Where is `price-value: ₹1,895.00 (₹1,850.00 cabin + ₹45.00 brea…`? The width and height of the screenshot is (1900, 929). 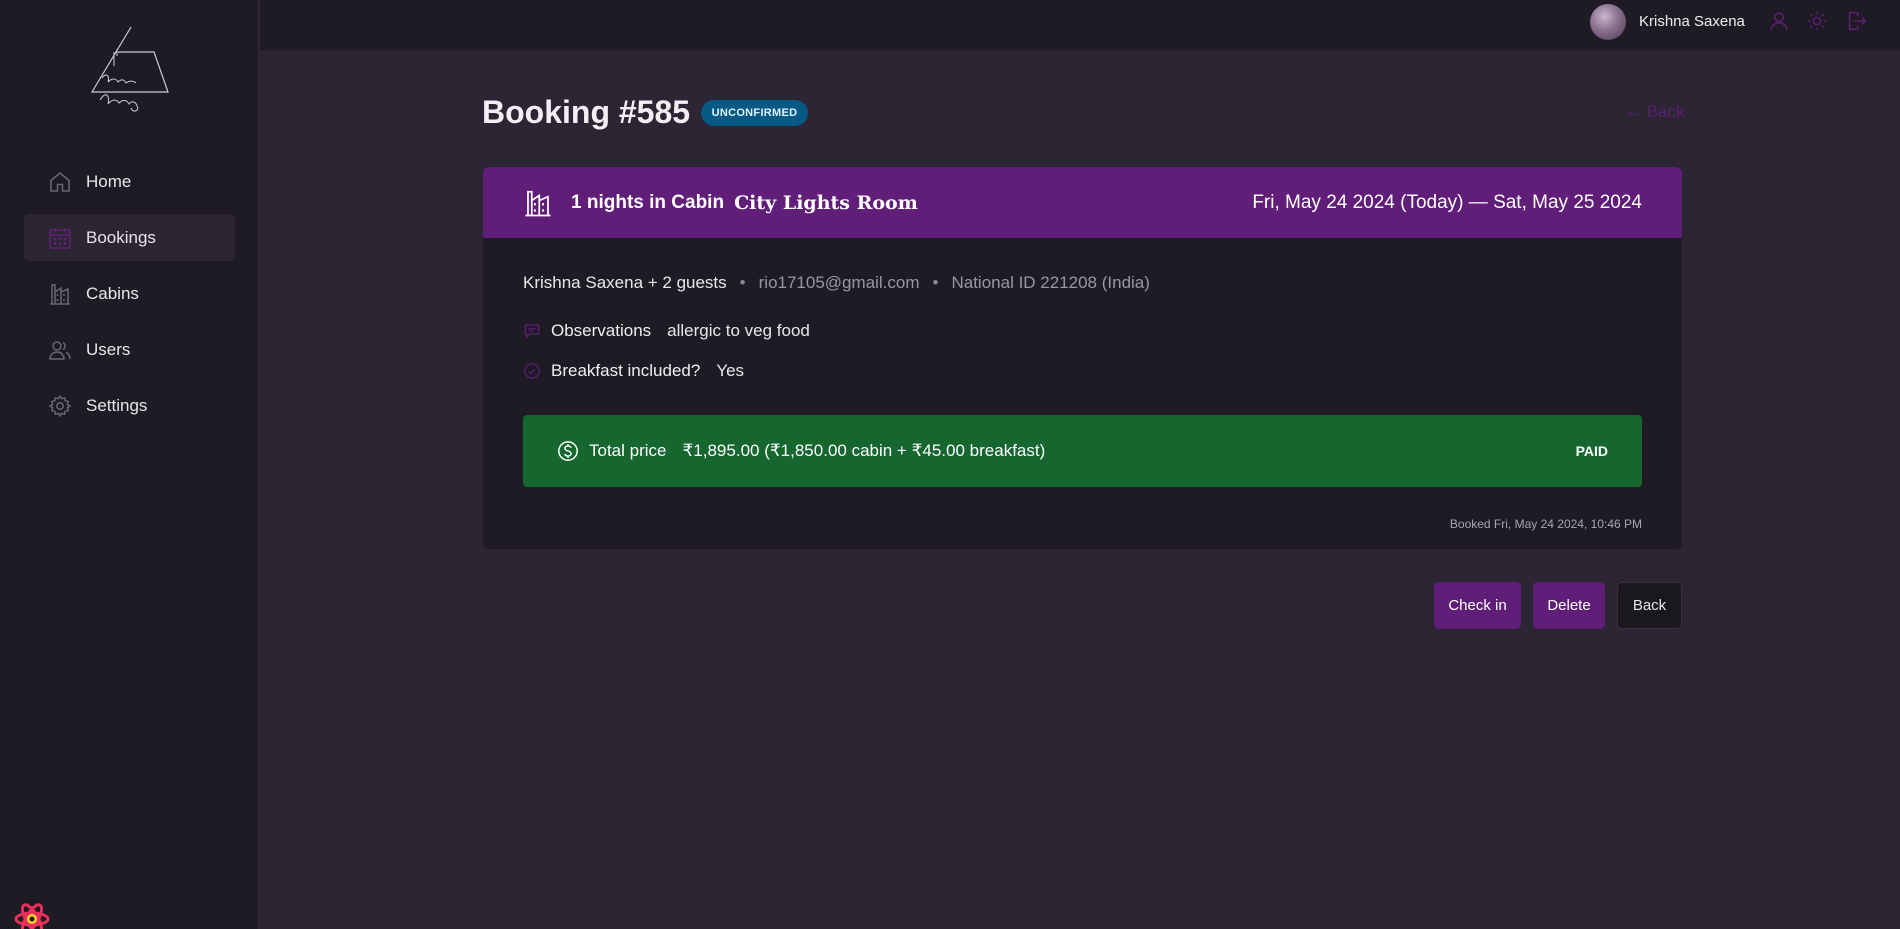
price-value: ₹1,895.00 (₹1,850.00 cabin + ₹45.00 brea… is located at coordinates (864, 450).